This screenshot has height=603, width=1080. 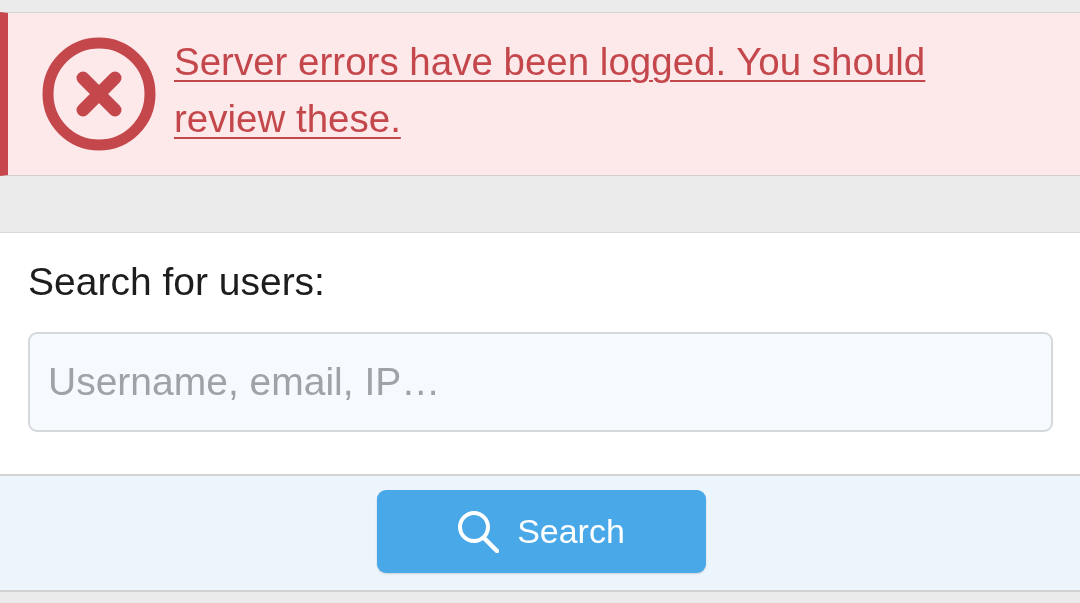 I want to click on search-icon, so click(x=478, y=531).